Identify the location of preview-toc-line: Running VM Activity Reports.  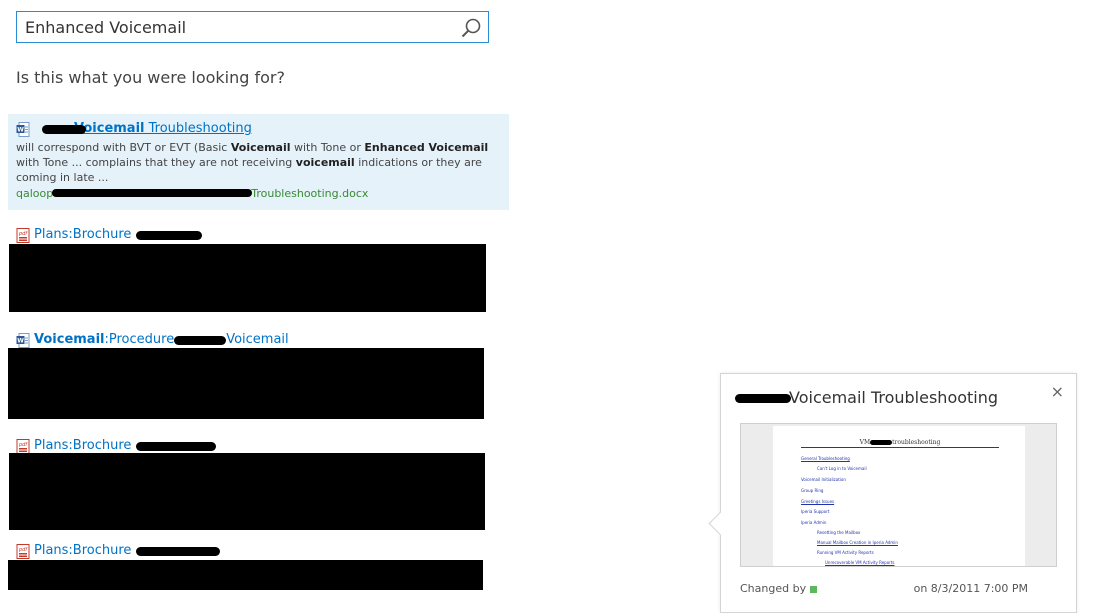
(845, 552).